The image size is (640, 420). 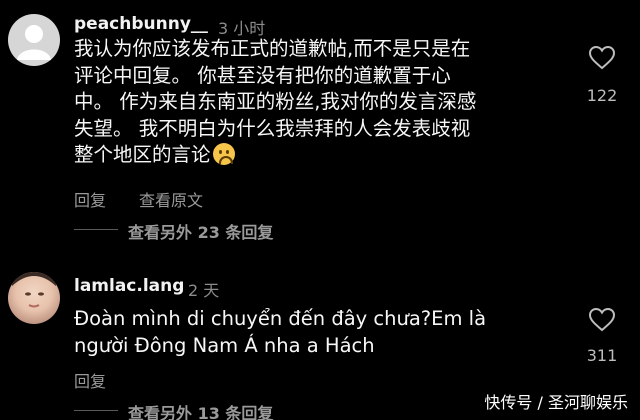 I want to click on view-original-button: 查看原文, so click(x=171, y=199).